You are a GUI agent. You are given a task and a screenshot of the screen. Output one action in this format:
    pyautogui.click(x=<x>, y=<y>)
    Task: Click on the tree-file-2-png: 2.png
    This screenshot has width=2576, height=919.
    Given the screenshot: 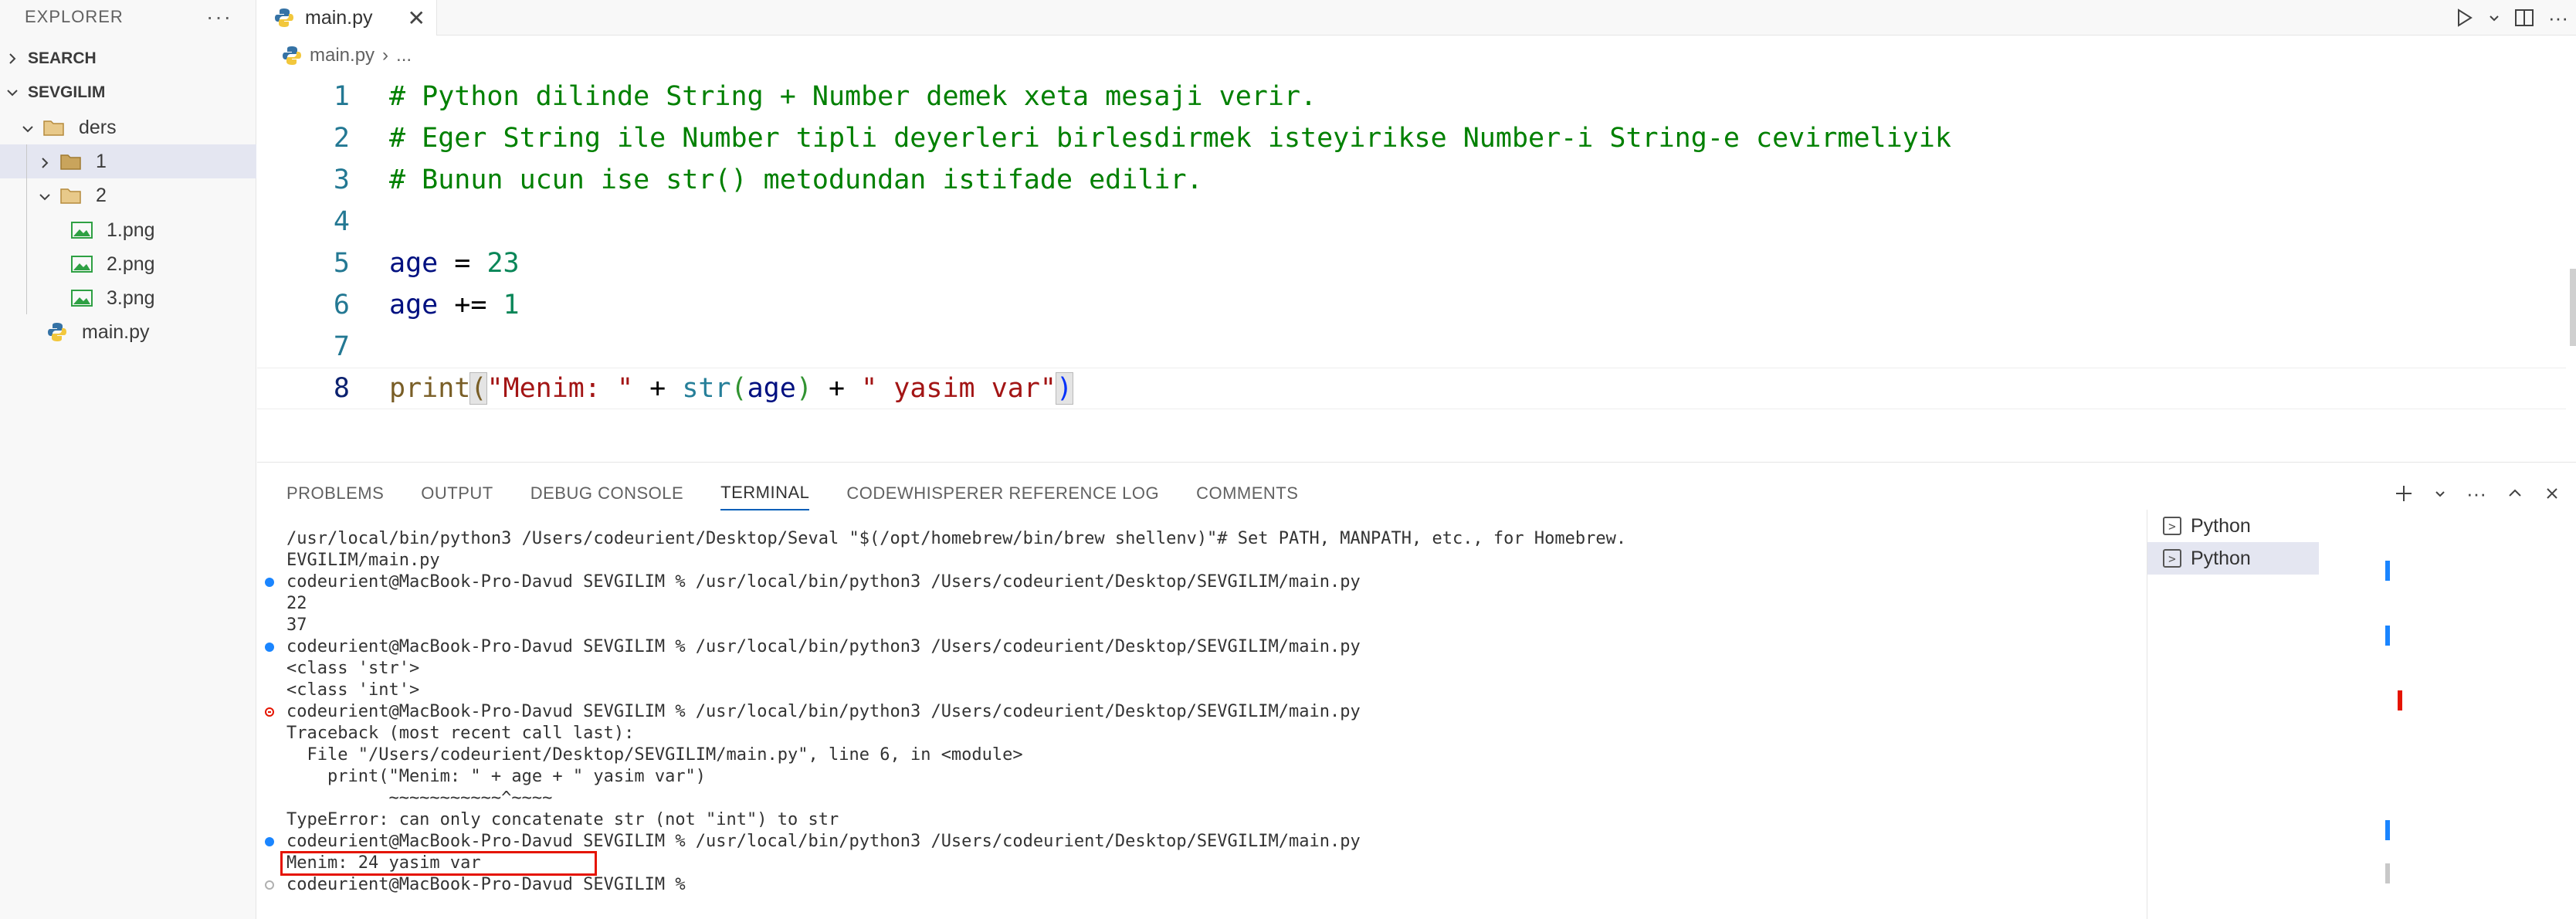 What is the action you would take?
    pyautogui.click(x=128, y=264)
    